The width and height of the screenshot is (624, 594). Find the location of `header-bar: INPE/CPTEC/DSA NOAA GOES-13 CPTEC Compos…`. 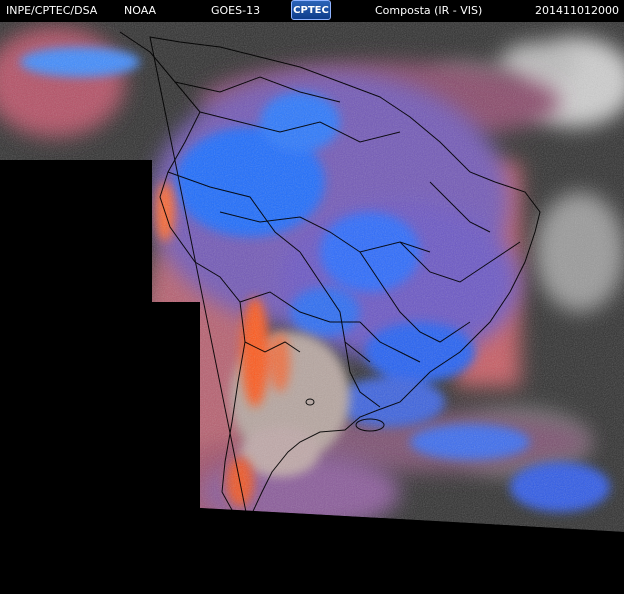

header-bar: INPE/CPTEC/DSA NOAA GOES-13 CPTEC Compos… is located at coordinates (312, 11).